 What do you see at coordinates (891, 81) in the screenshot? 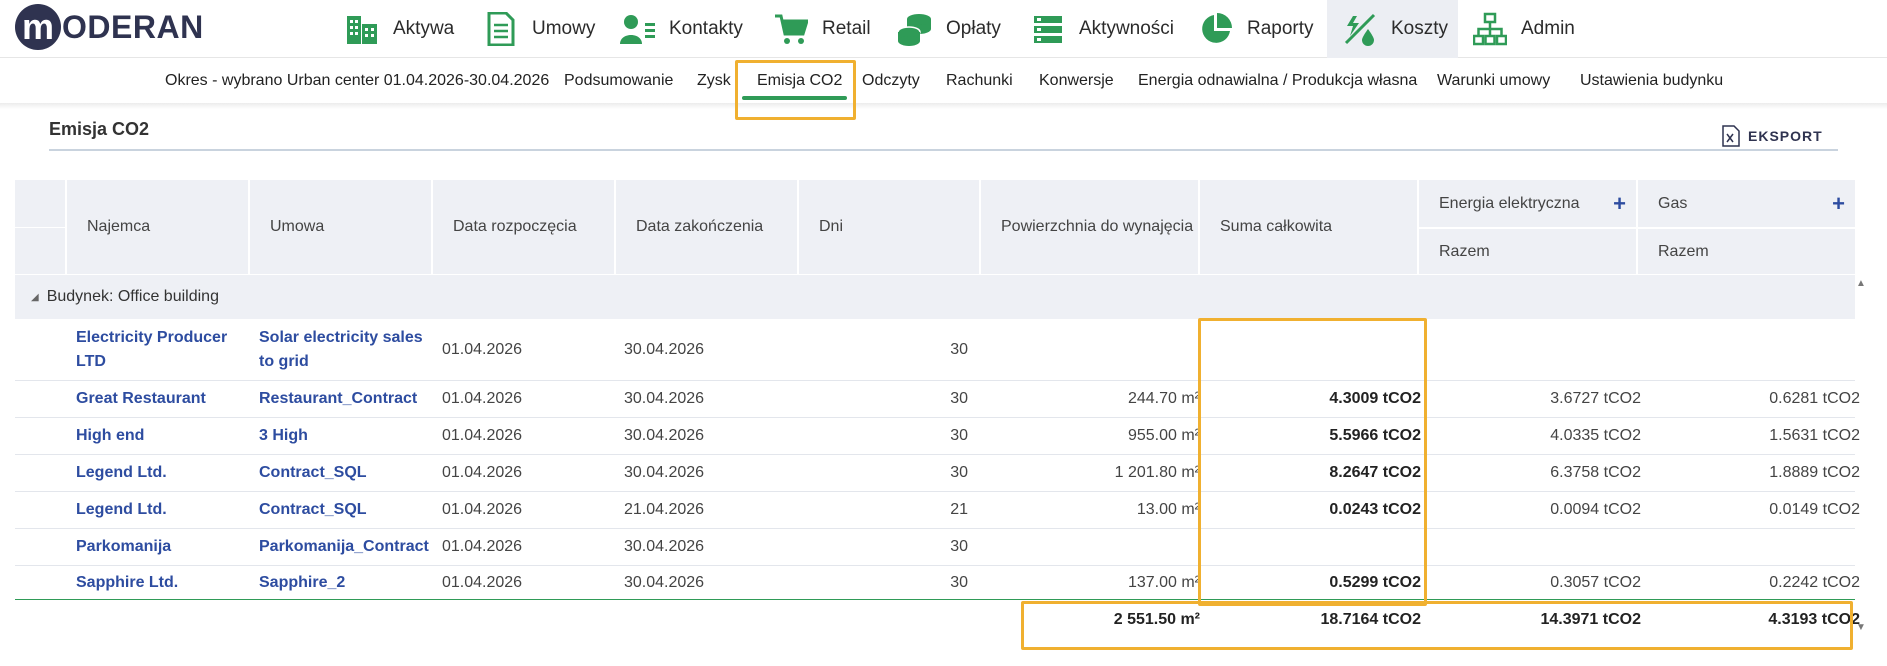
I see `tab-odczyty: Odczyty` at bounding box center [891, 81].